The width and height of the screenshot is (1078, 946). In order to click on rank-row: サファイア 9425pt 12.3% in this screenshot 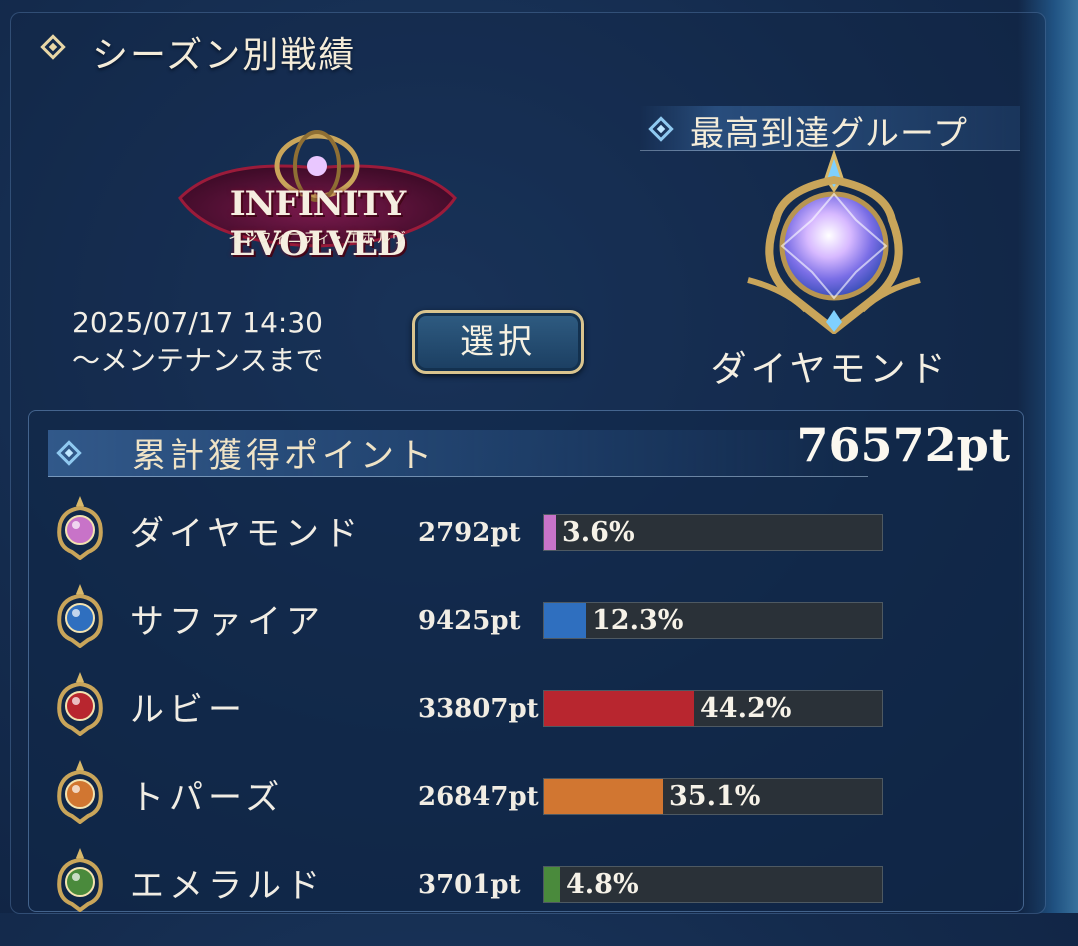, I will do `click(539, 633)`.